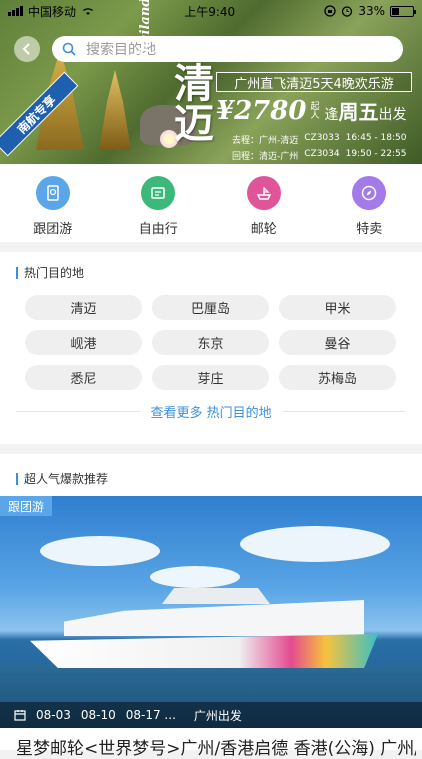 The width and height of the screenshot is (422, 759). I want to click on destination-chip: 苏梅岛, so click(337, 377).